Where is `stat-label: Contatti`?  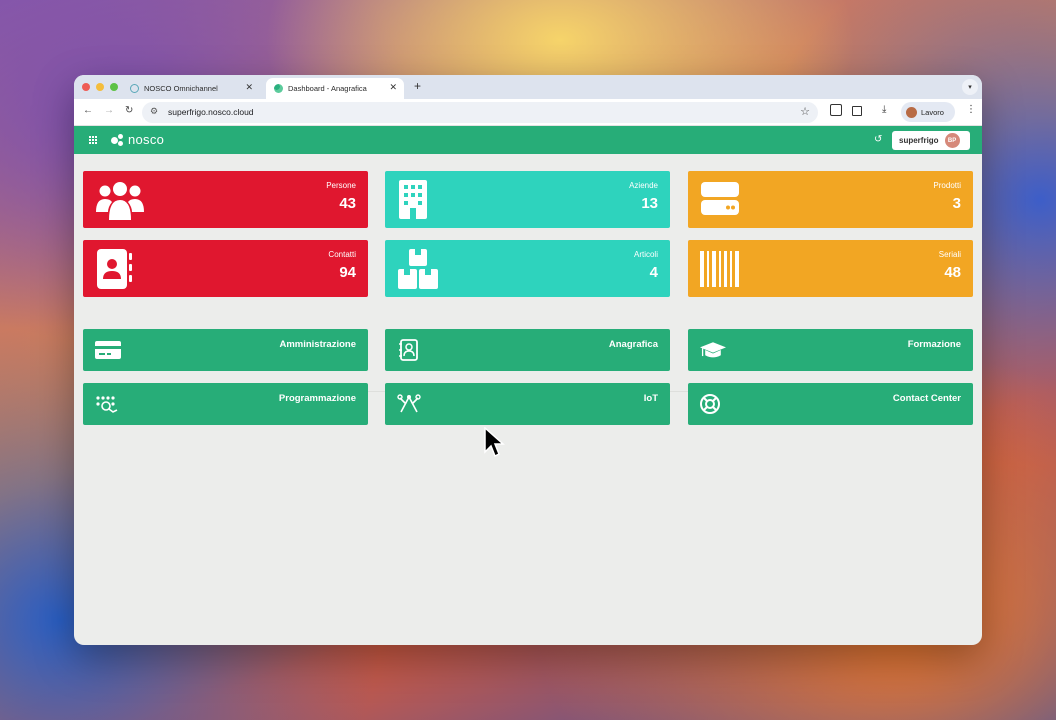
stat-label: Contatti is located at coordinates (342, 254).